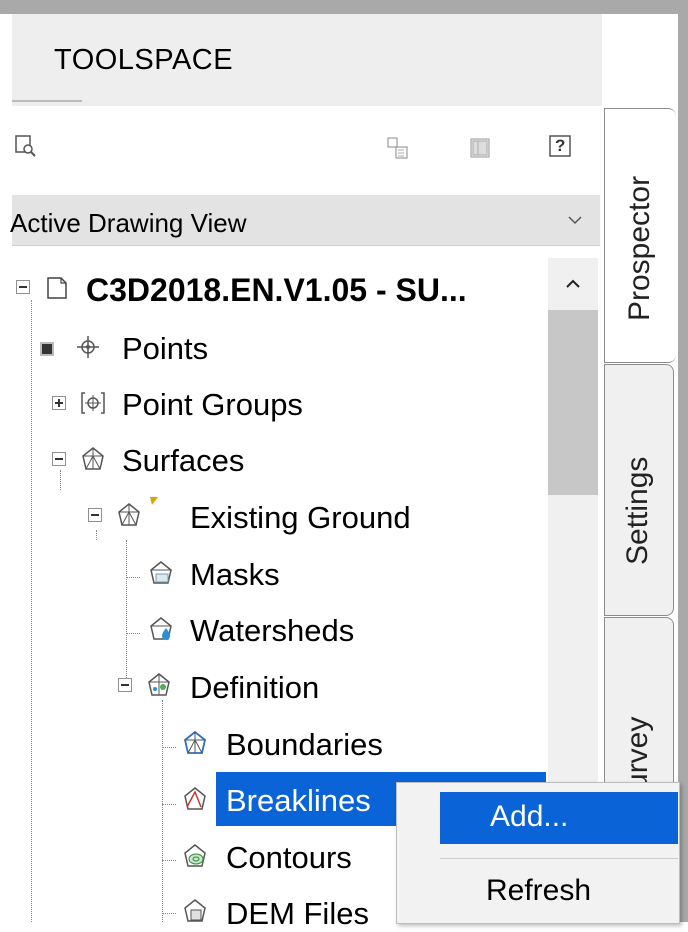 The height and width of the screenshot is (932, 688). I want to click on leaf-marker, so click(47, 349).